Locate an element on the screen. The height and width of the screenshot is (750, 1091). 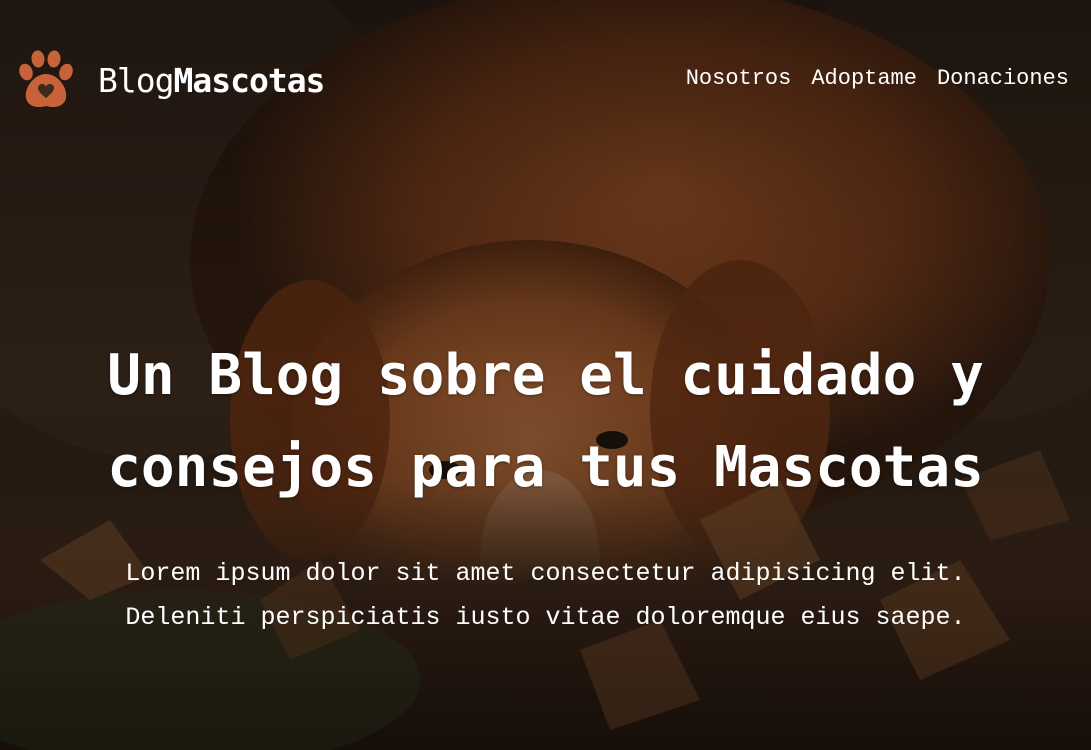
nav-link-nosotros: Nosotros is located at coordinates (739, 78).